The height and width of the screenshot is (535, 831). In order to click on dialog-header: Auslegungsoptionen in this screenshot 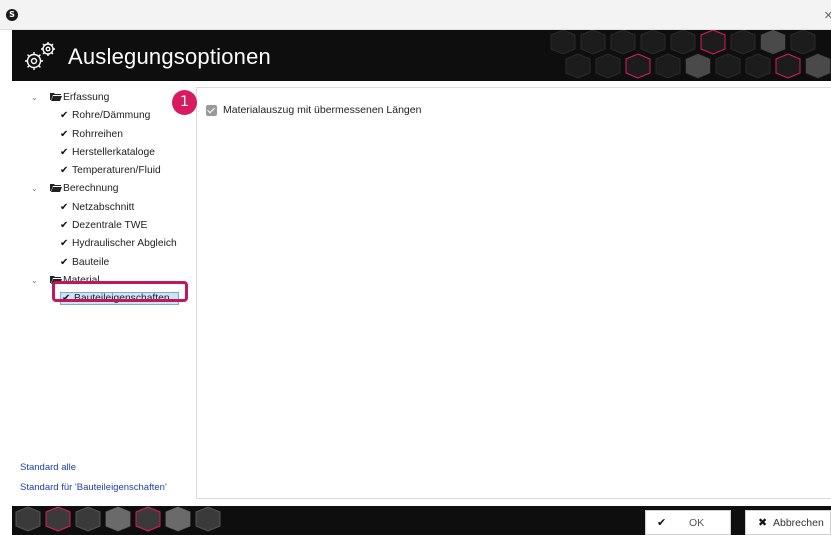, I will do `click(421, 55)`.